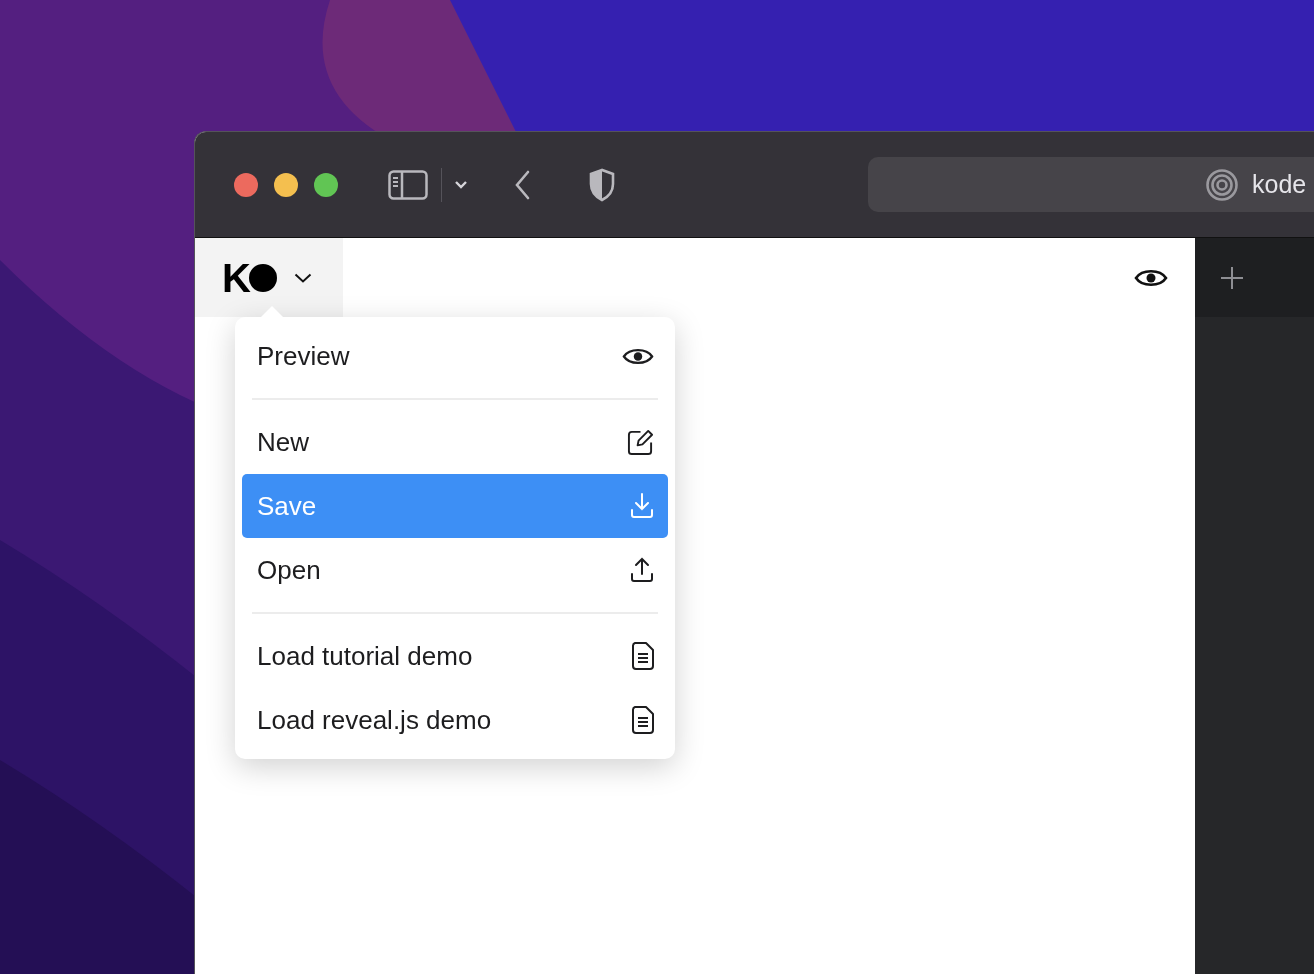 This screenshot has width=1314, height=974. I want to click on zoom-button, so click(326, 184).